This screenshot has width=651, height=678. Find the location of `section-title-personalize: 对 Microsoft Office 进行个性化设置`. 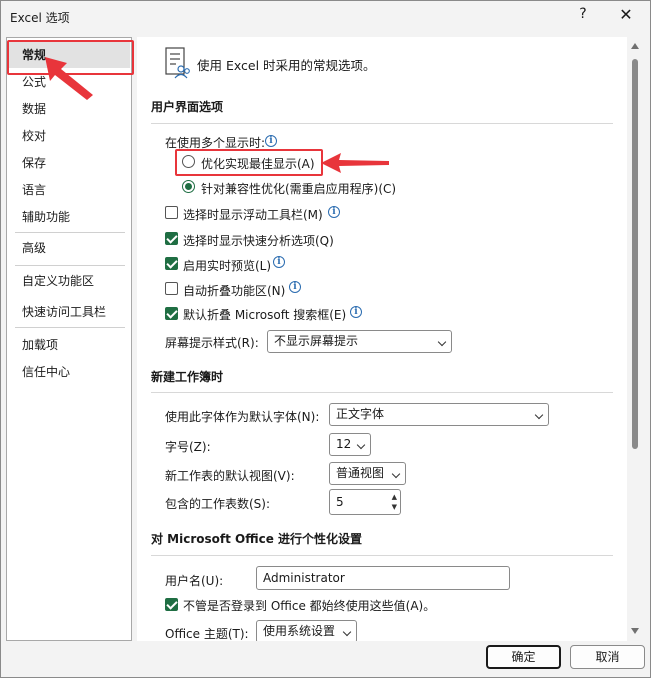

section-title-personalize: 对 Microsoft Office 进行个性化设置 is located at coordinates (257, 539).